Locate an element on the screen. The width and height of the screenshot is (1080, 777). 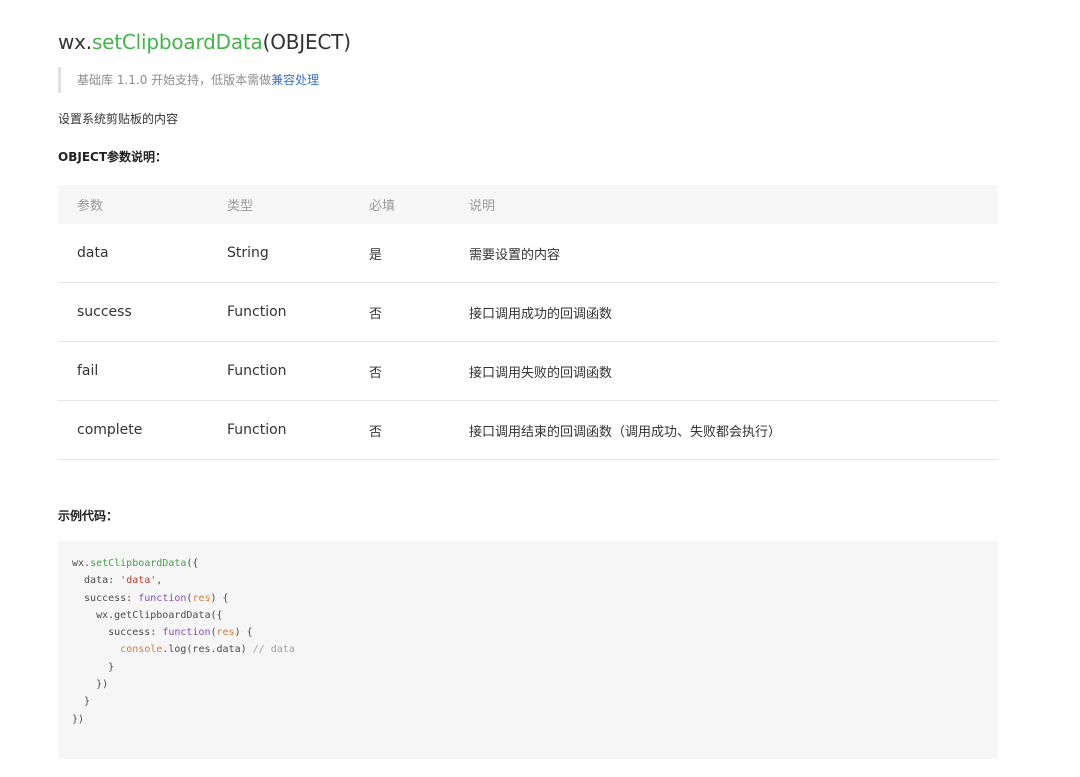
api-description: 设置系统剪贴板的内容 is located at coordinates (118, 119).